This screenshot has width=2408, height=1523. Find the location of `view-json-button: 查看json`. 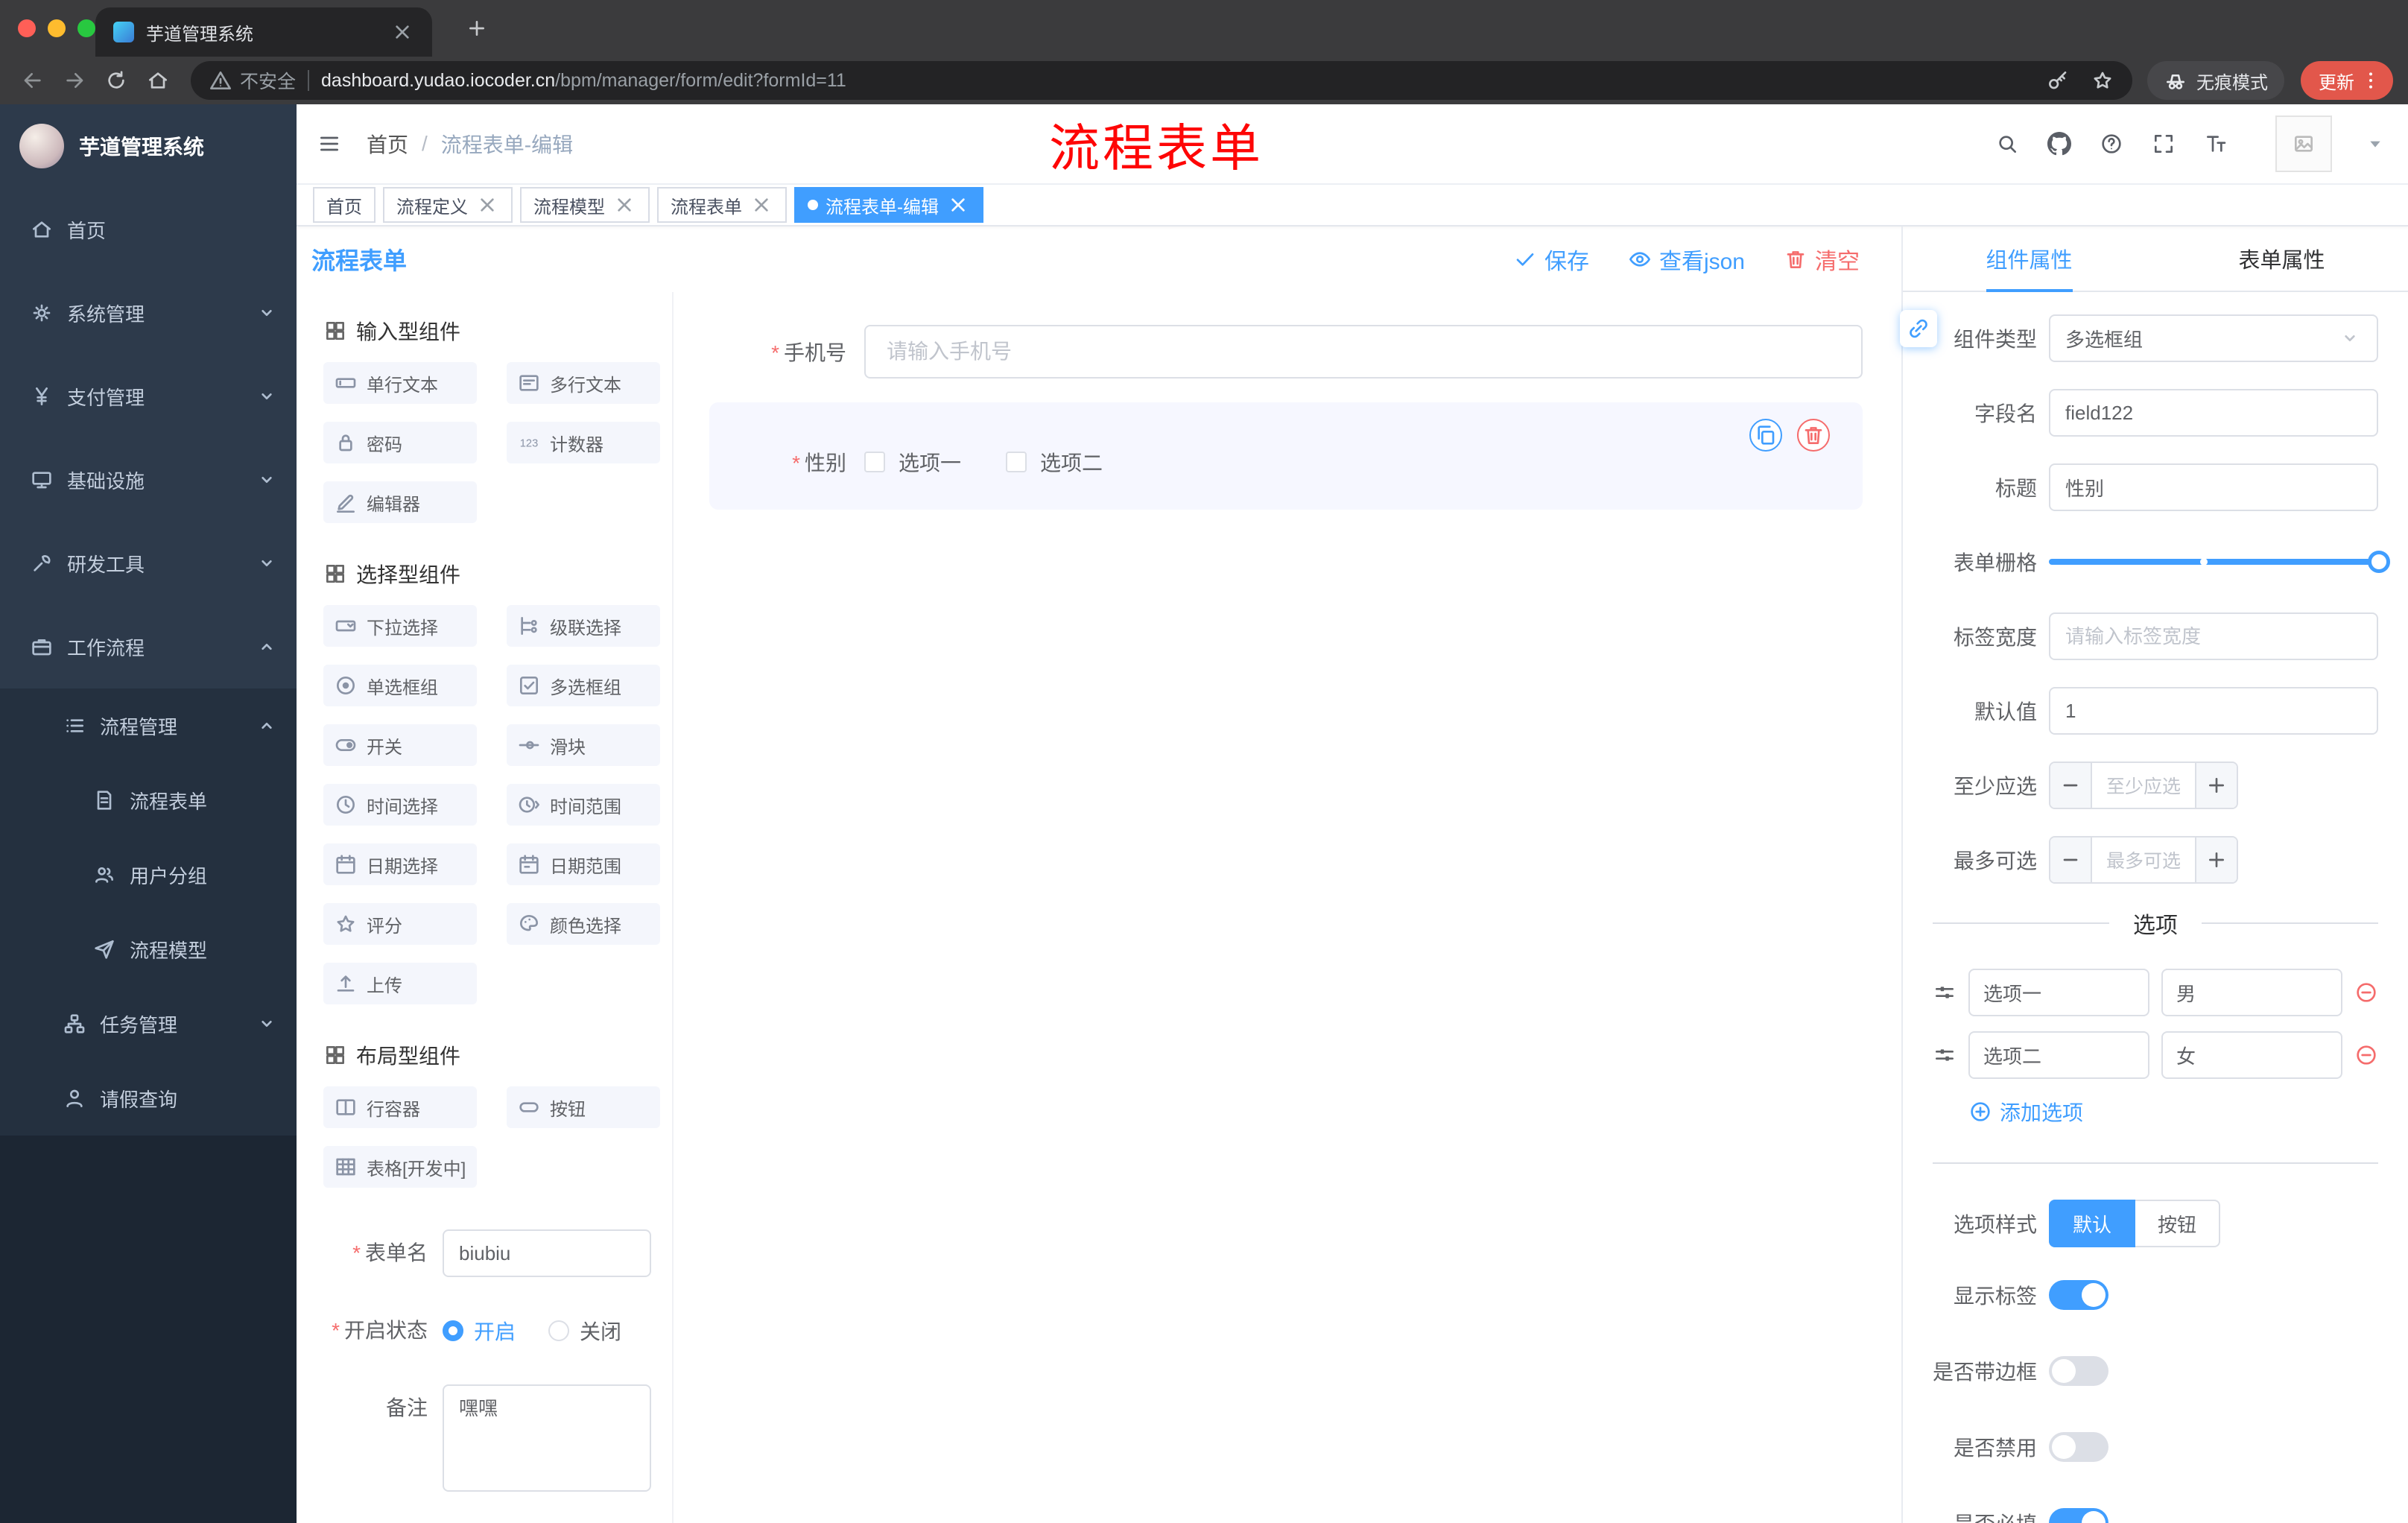

view-json-button: 查看json is located at coordinates (1686, 260).